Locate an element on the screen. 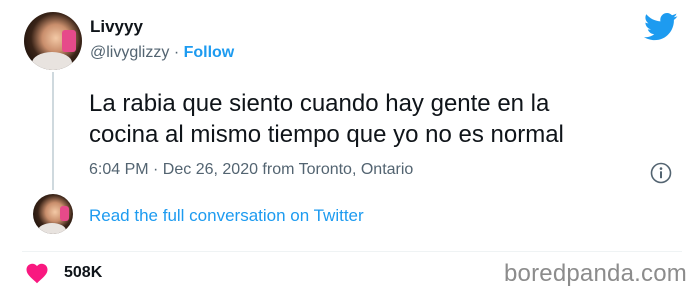  handle-row: @livyglizzy · Follow is located at coordinates (162, 53).